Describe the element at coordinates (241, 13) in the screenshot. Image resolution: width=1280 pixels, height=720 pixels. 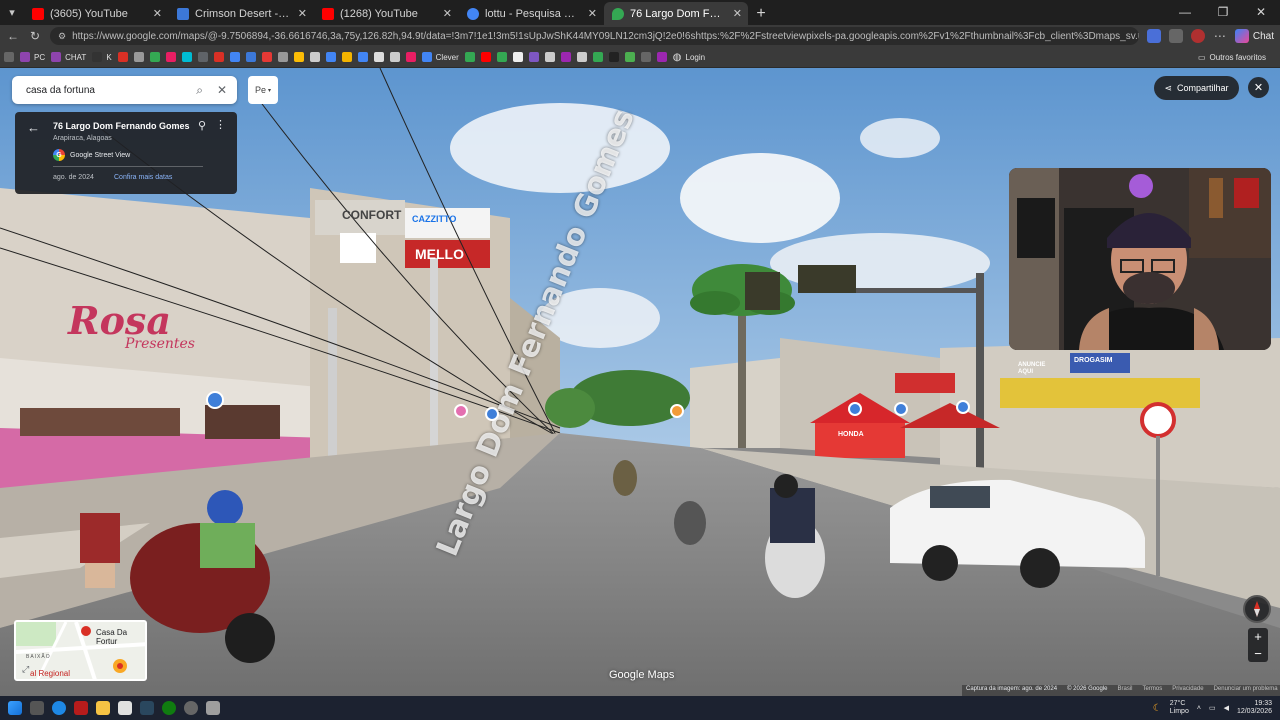
I see `browser-tab: Crimson Desert - PC - Compre na ✕` at that location.